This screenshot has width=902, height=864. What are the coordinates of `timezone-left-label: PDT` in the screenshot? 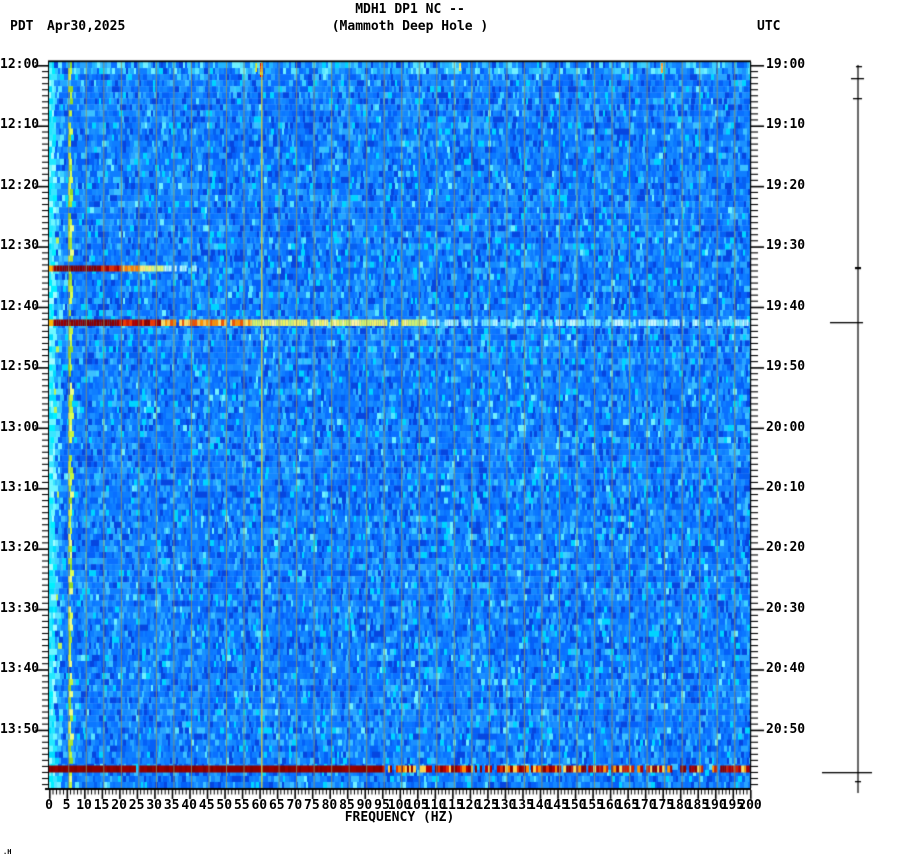 It's located at (22, 26).